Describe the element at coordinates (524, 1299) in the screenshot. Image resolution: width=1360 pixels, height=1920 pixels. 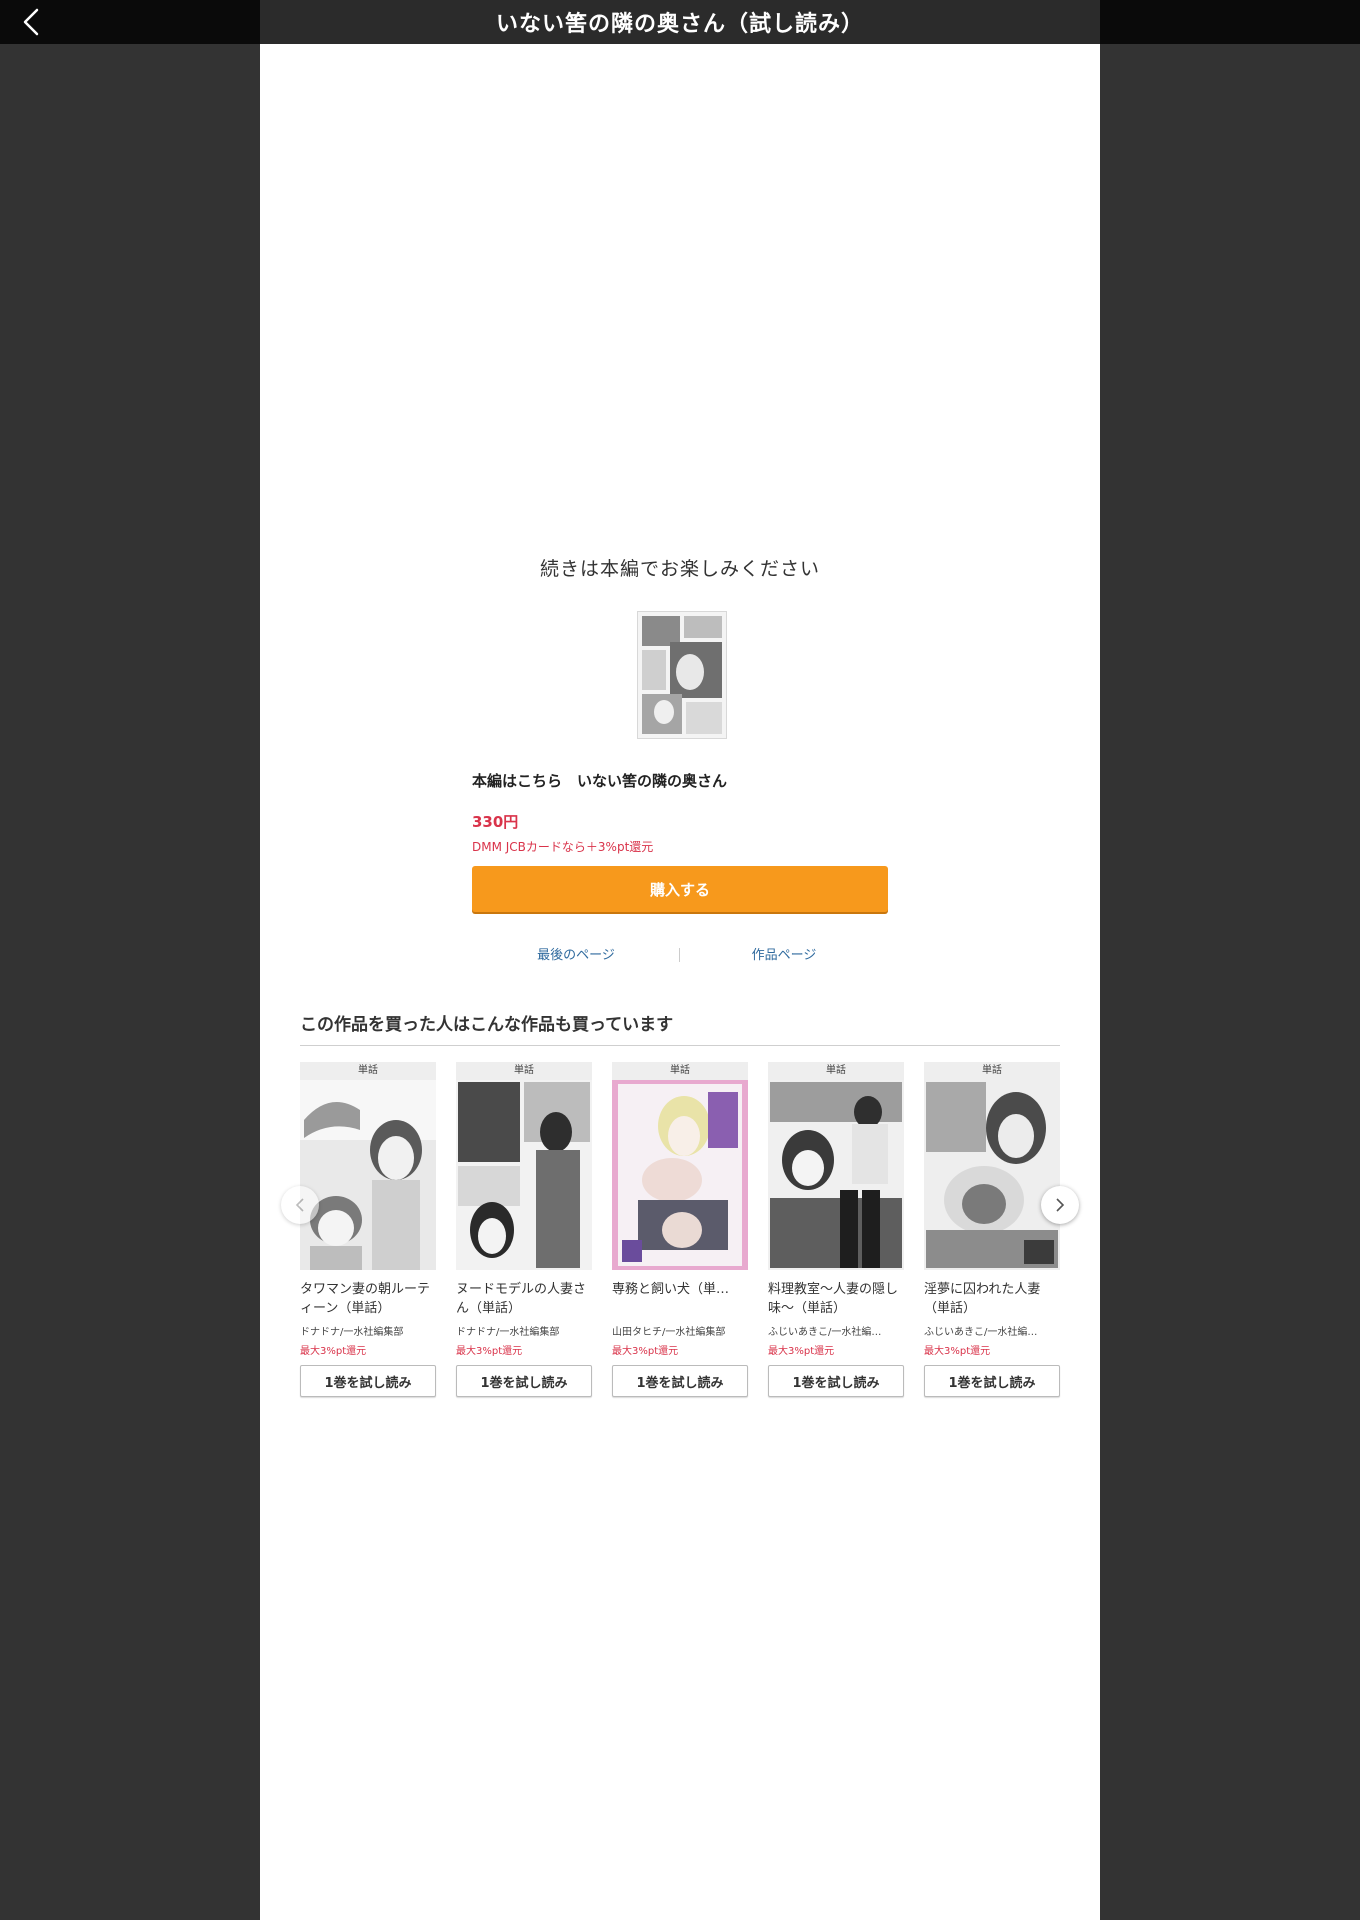
I see `card-title: ヌードモデルの人妻さん（単話）` at that location.